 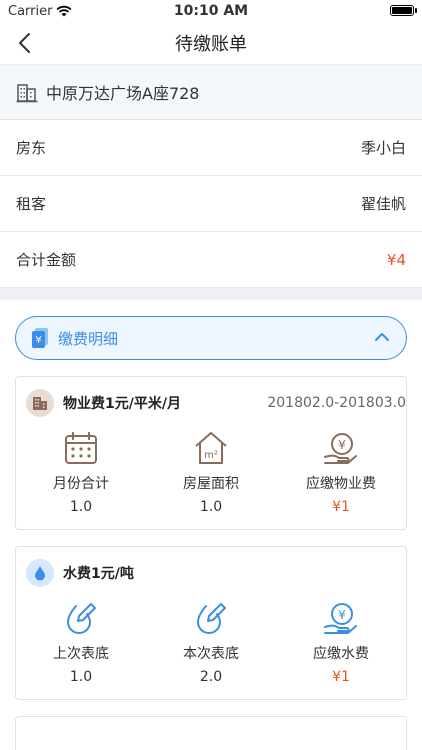 I want to click on month-total-value: 1.0, so click(x=81, y=507).